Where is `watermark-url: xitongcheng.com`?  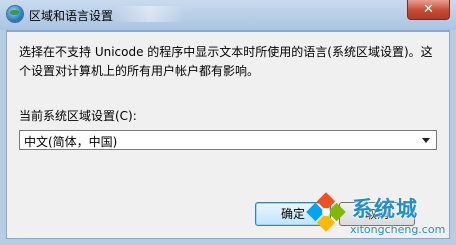
watermark-url: xitongcheng.com is located at coordinates (398, 229).